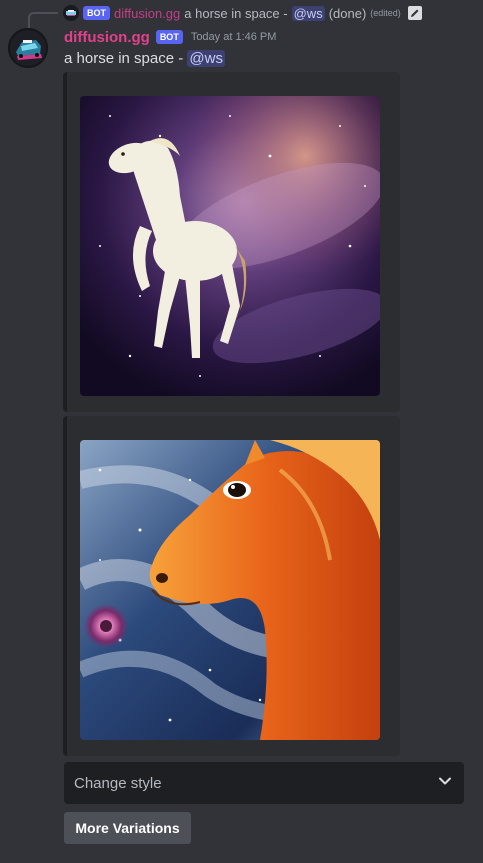  I want to click on reply-bot-tag: BOT, so click(96, 13).